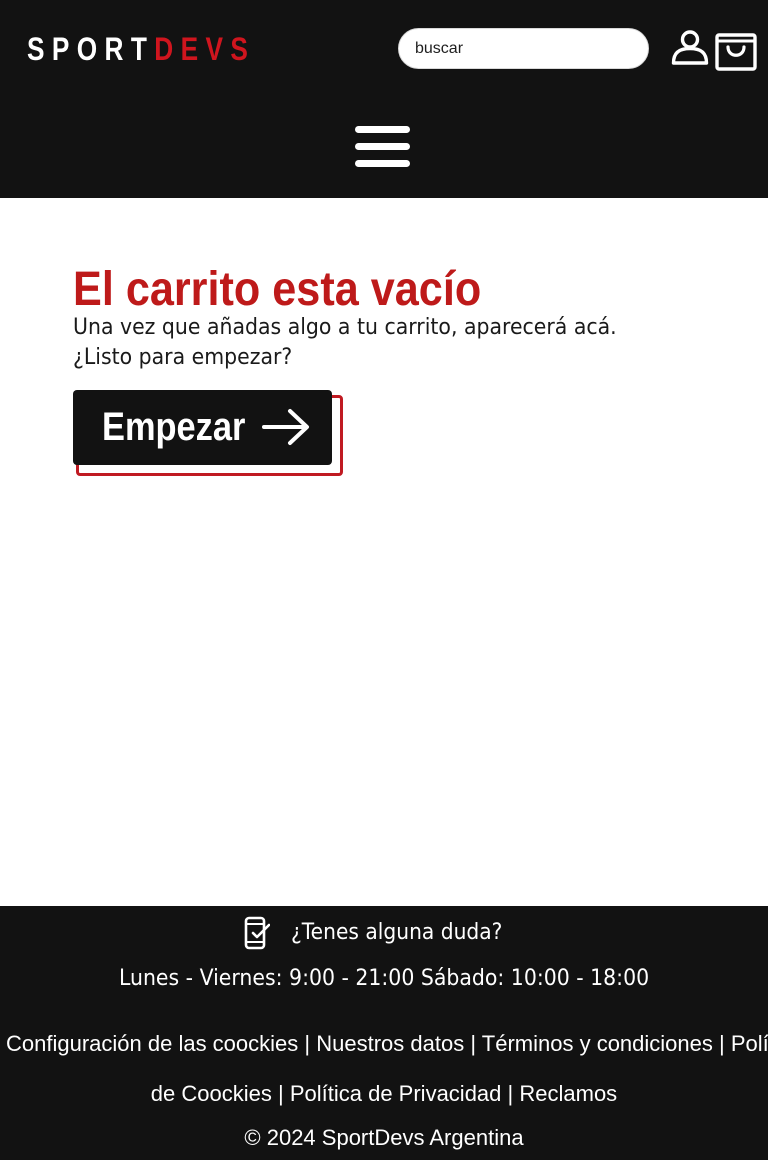 This screenshot has width=768, height=1160. I want to click on footer-link-cookie-settings: Configuración de las coockies, so click(152, 1043).